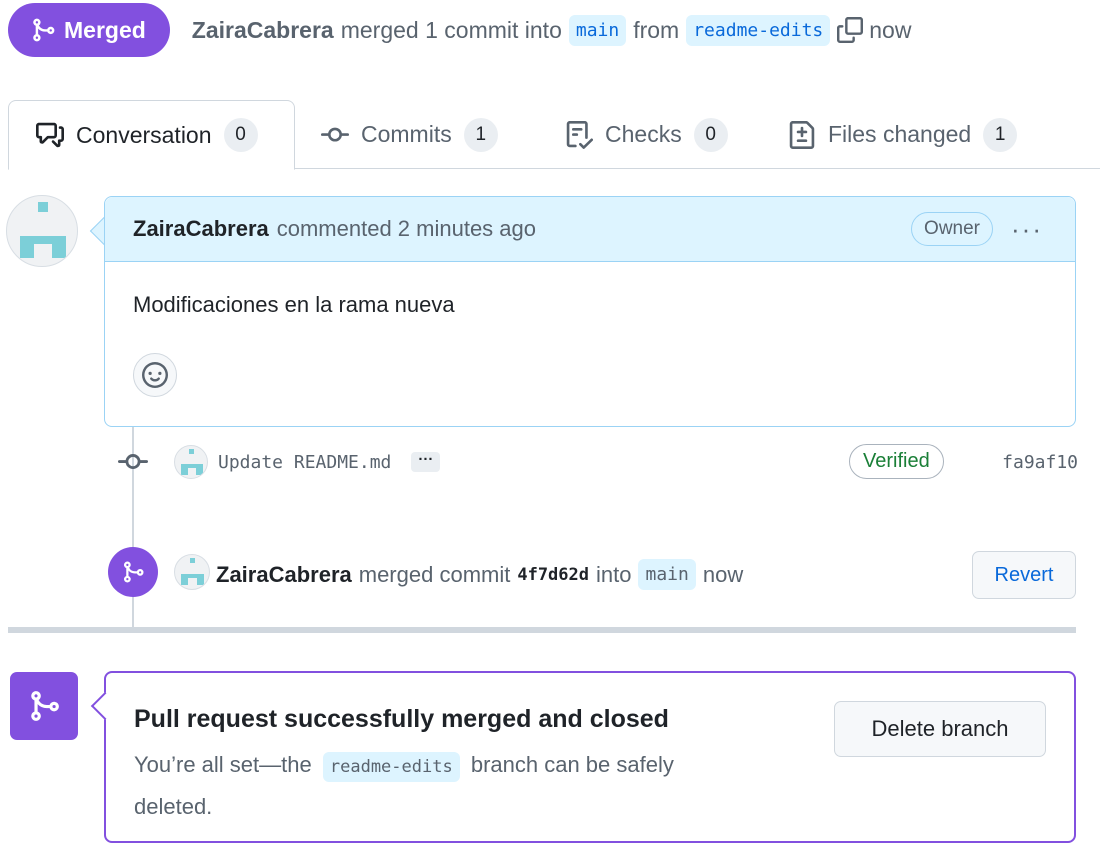  What do you see at coordinates (50, 135) in the screenshot?
I see `comment-discussion-icon` at bounding box center [50, 135].